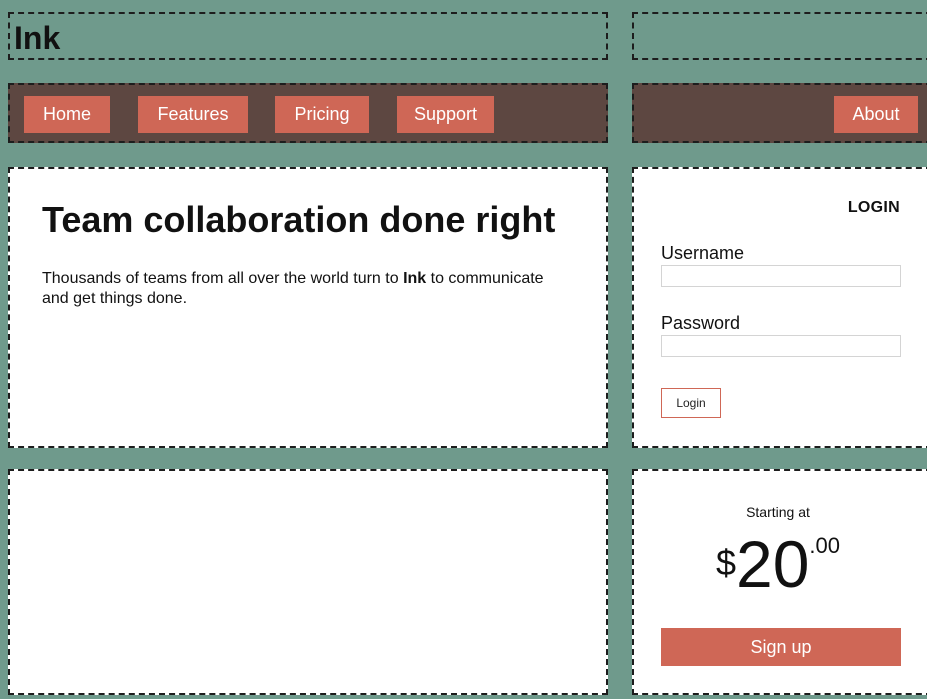  What do you see at coordinates (725, 562) in the screenshot?
I see `price-currency: $` at bounding box center [725, 562].